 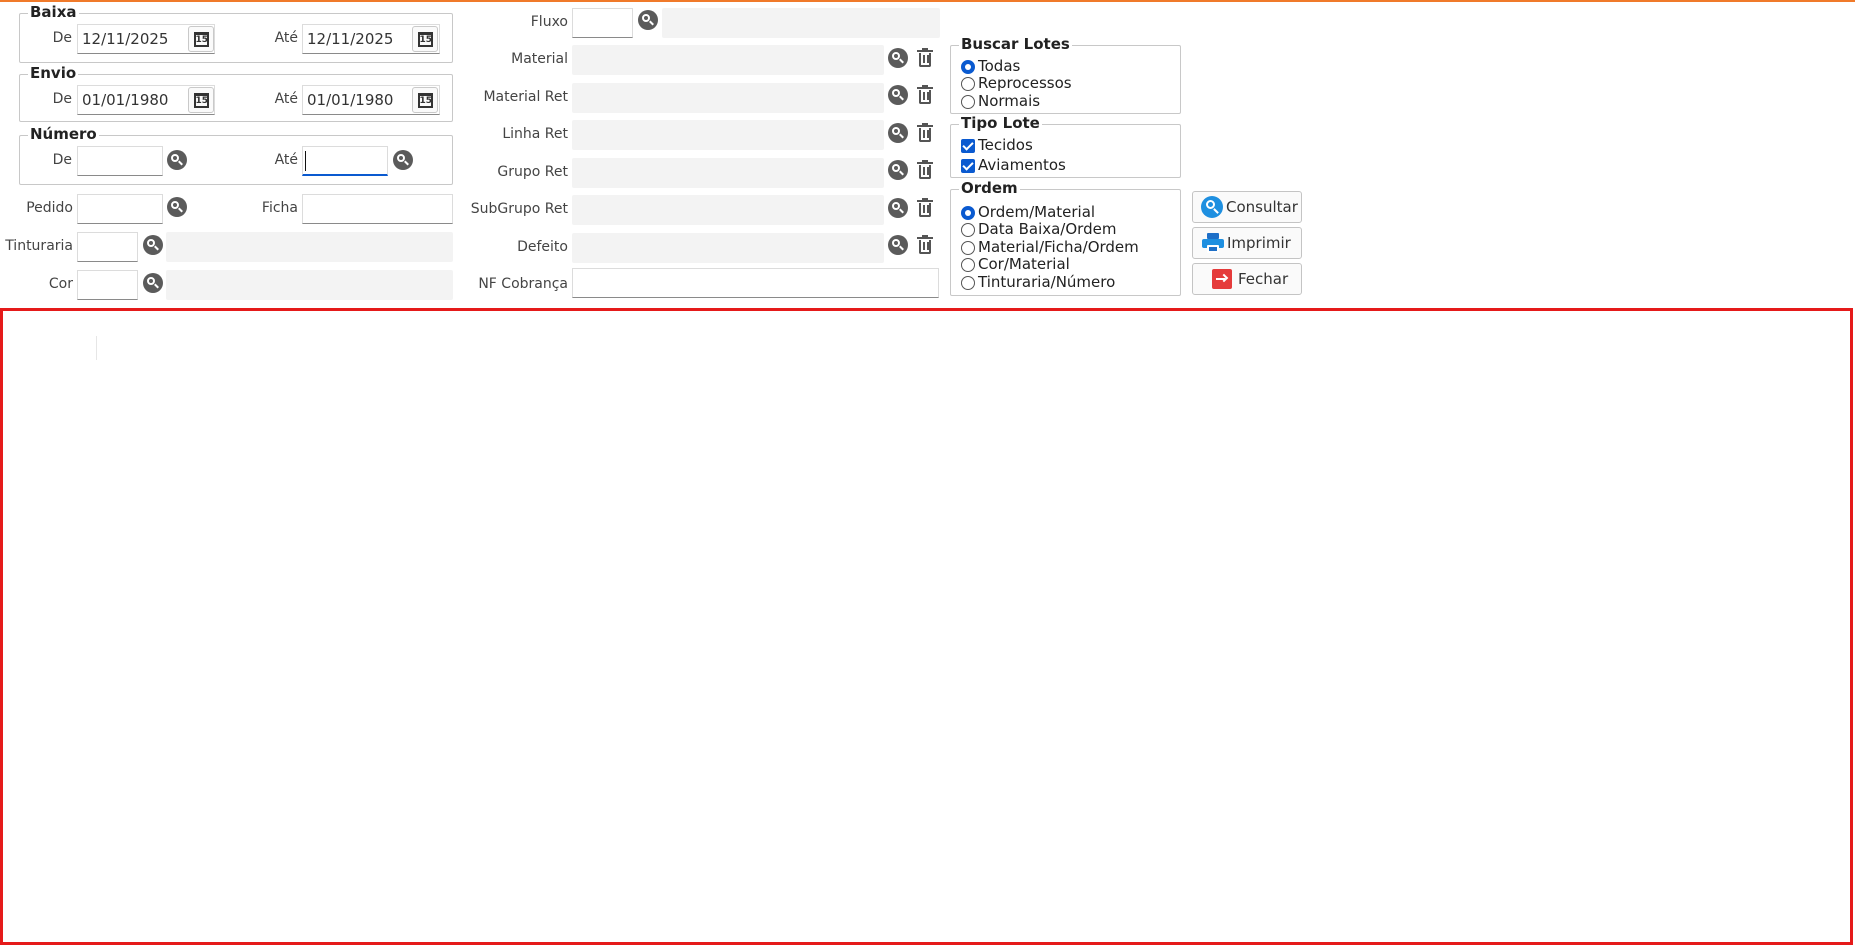 I want to click on buscar-lotes-title: Buscar Lotes, so click(x=1015, y=44).